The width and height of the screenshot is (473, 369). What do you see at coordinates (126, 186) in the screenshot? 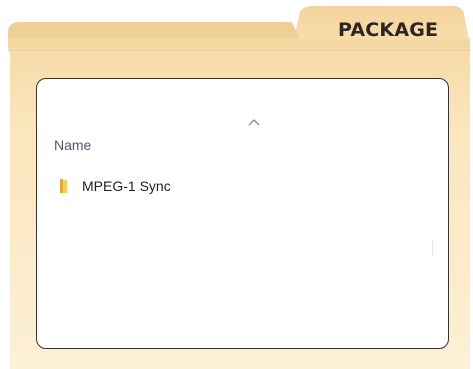
I see `file-name: MPEG-1 Sync` at bounding box center [126, 186].